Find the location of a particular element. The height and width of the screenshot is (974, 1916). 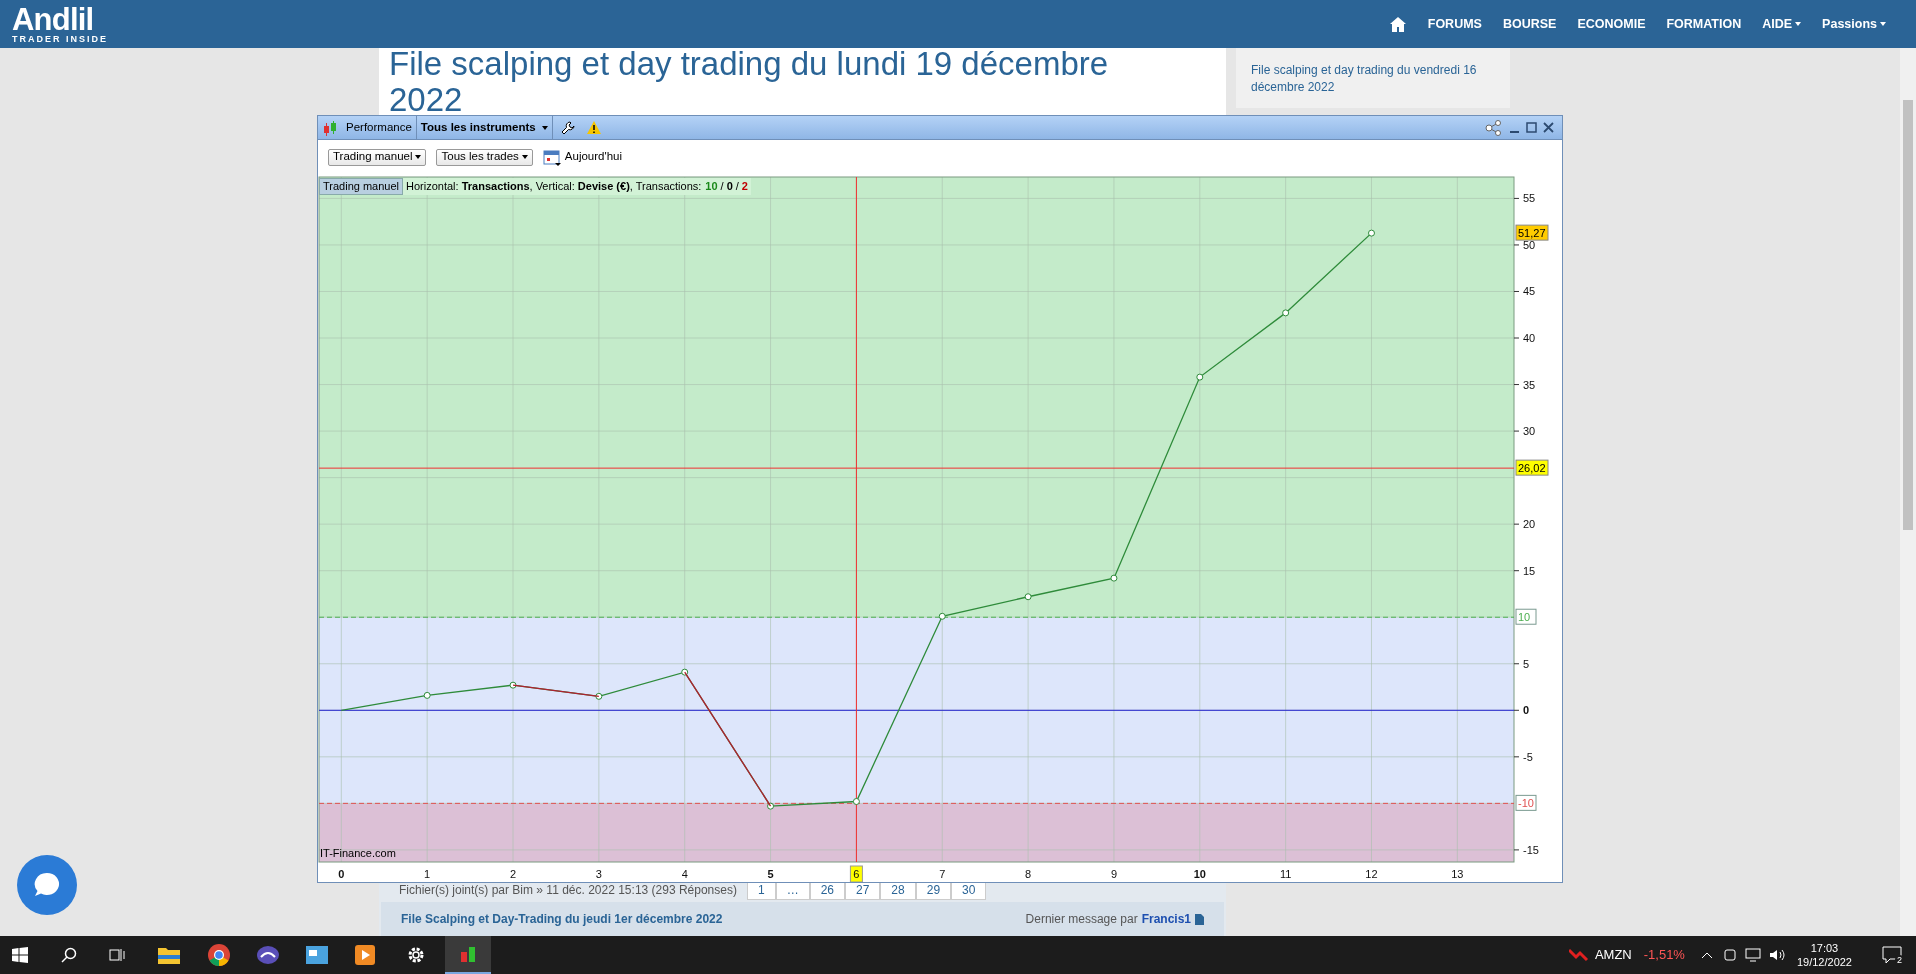

device-icon is located at coordinates (1729, 955).